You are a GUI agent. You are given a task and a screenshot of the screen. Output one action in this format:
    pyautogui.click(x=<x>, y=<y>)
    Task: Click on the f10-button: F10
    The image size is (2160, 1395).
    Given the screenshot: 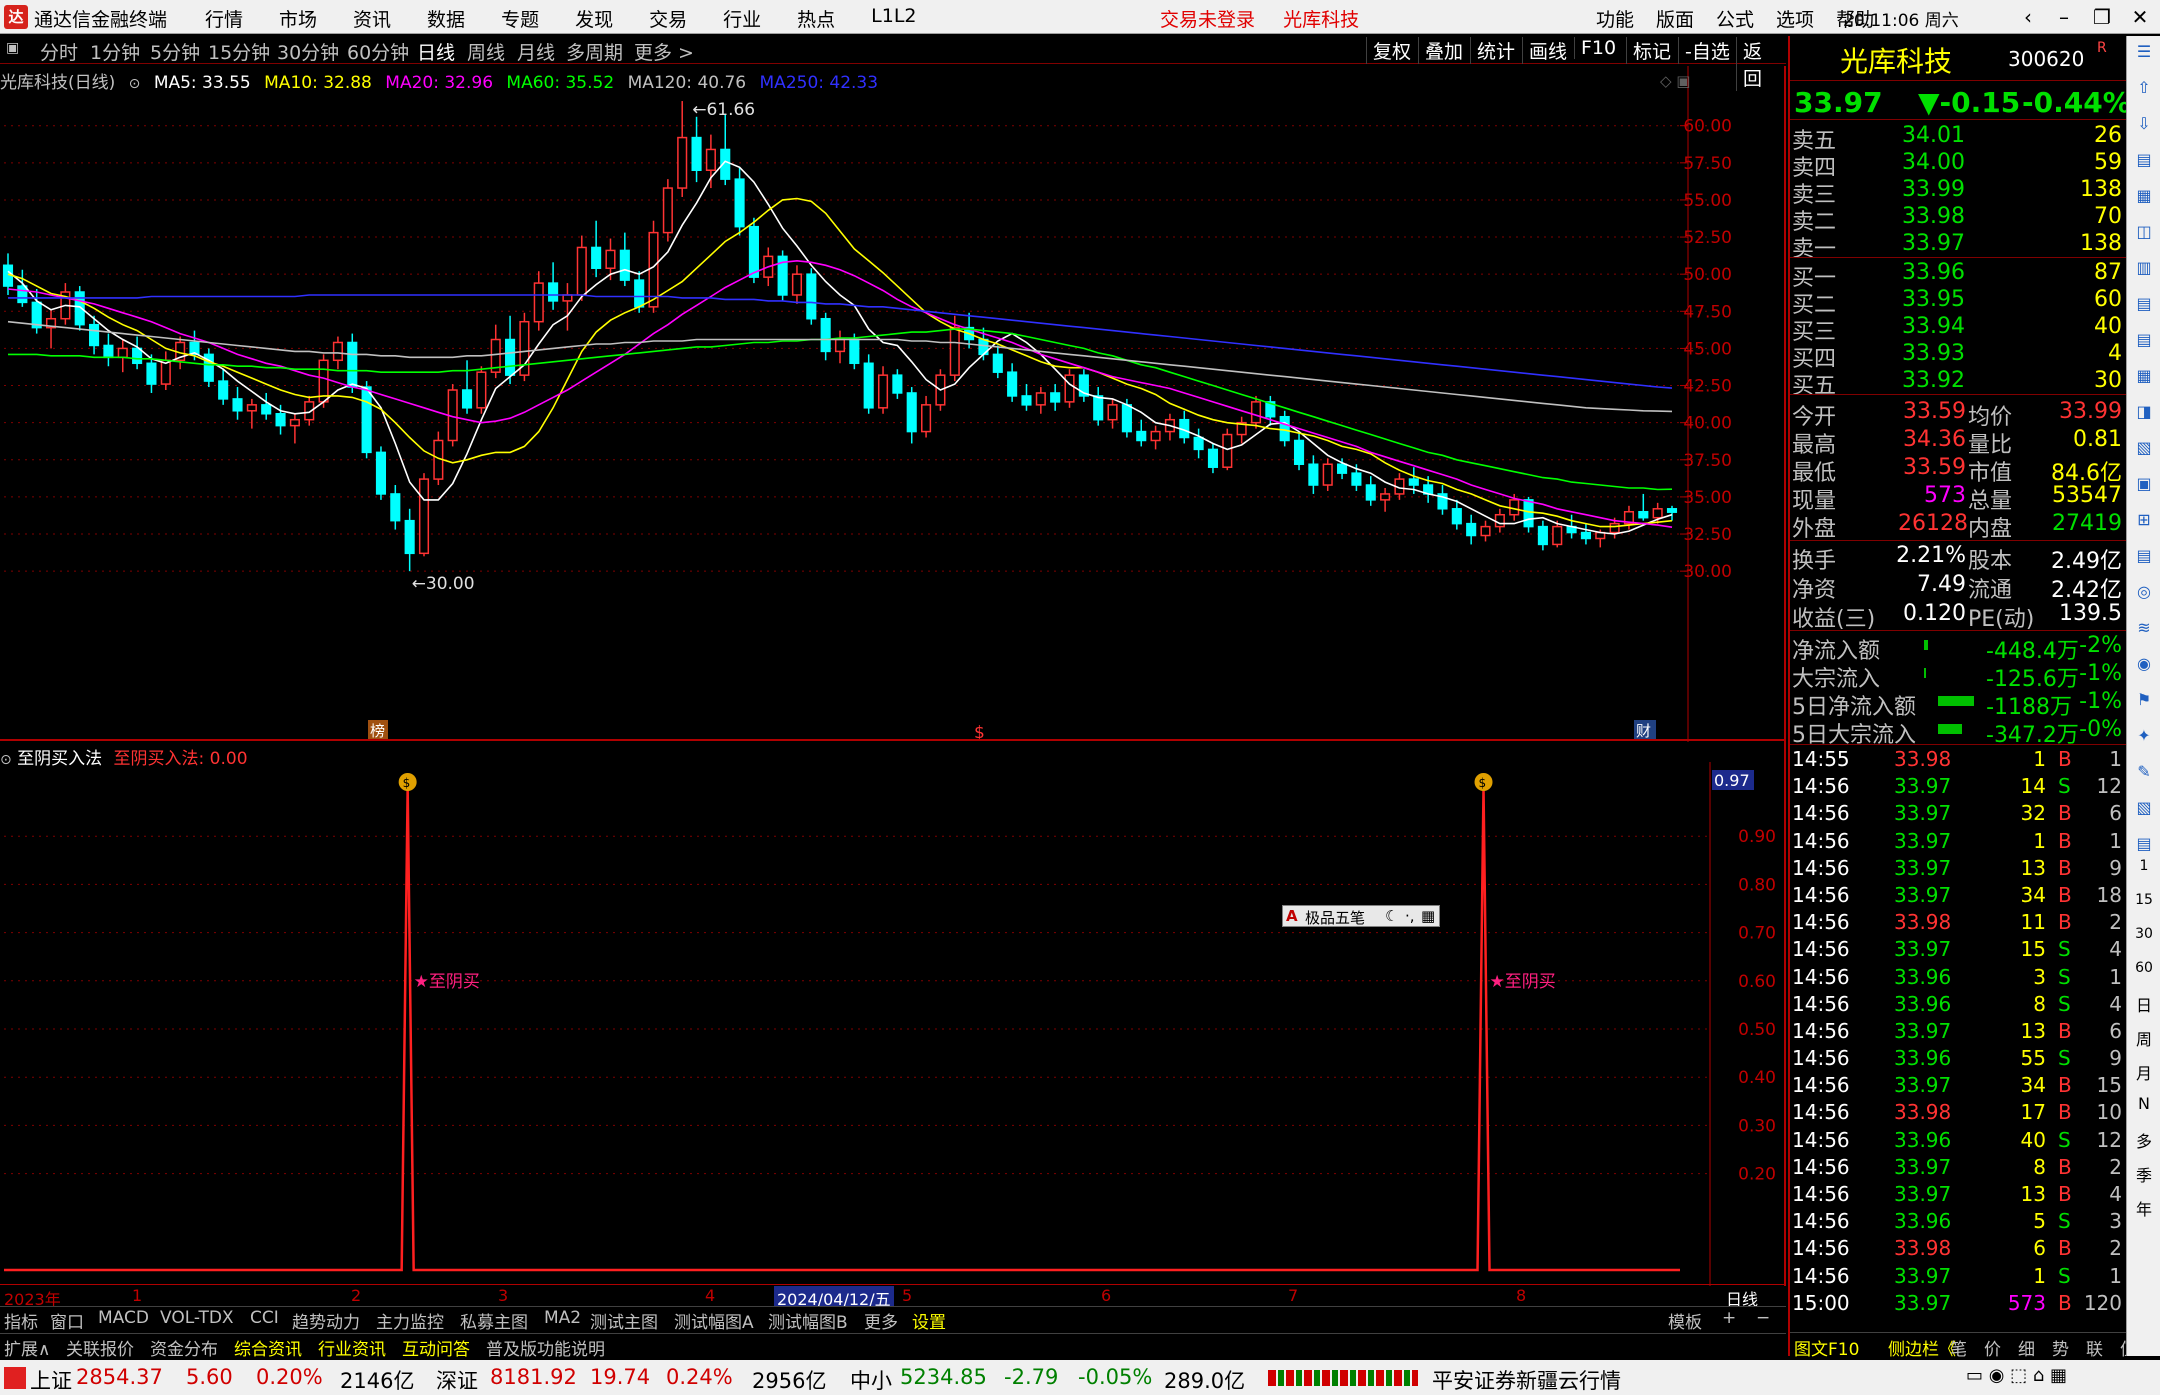 What is the action you would take?
    pyautogui.click(x=1598, y=48)
    